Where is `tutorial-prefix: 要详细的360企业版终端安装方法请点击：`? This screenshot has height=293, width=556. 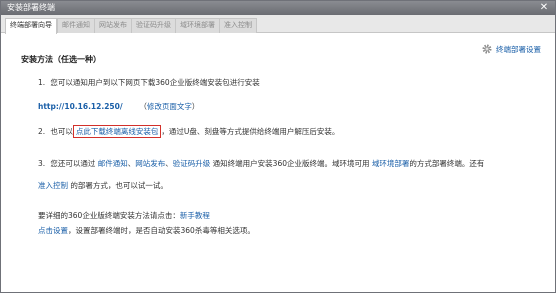
tutorial-prefix: 要详细的360企业版终端安装方法请点击： is located at coordinates (109, 215).